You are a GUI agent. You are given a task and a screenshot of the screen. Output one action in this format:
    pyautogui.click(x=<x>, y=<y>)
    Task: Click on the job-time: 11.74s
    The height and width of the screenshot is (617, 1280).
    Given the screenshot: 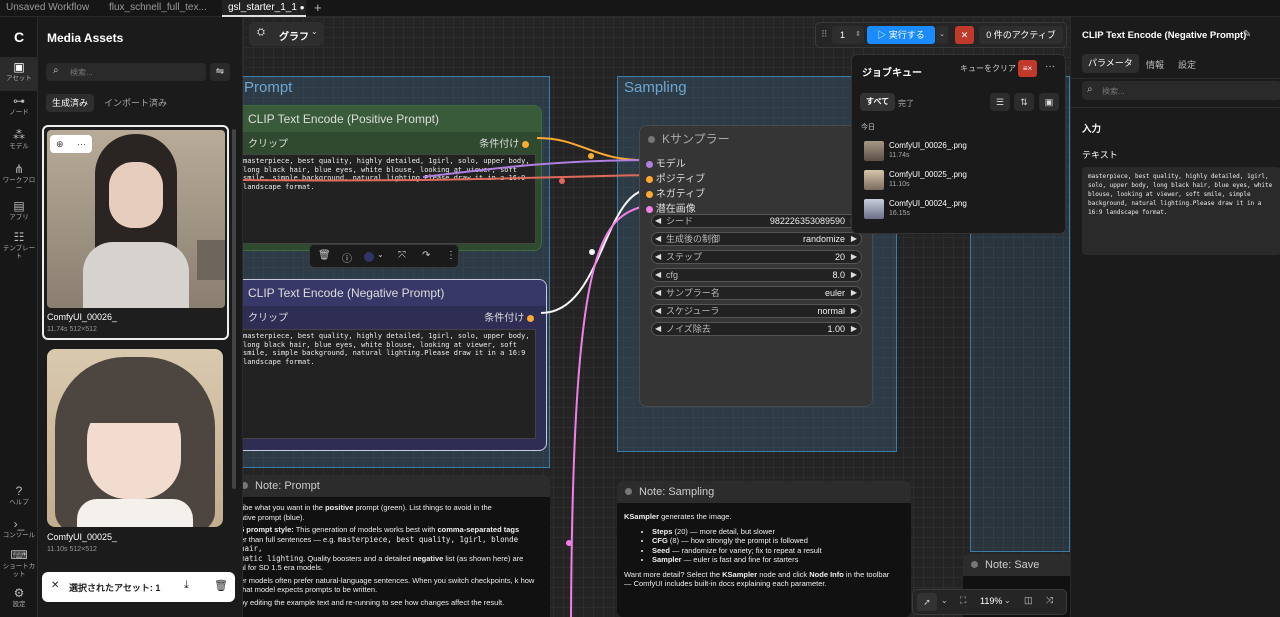 What is the action you would take?
    pyautogui.click(x=899, y=155)
    